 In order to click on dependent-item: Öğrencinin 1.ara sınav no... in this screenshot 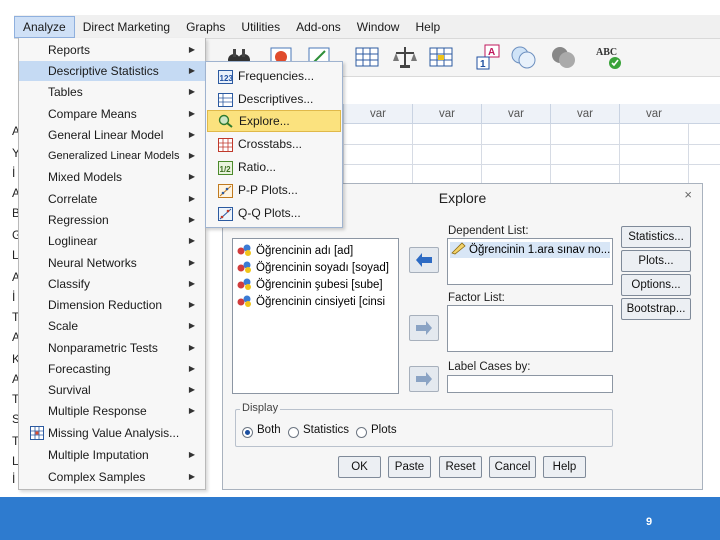, I will do `click(530, 250)`.